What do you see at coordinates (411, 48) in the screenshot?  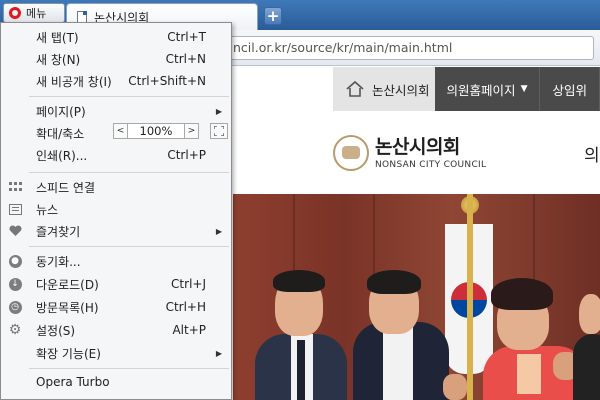 I see `address-field: ncil.or.kr/source/kr/main/main.html` at bounding box center [411, 48].